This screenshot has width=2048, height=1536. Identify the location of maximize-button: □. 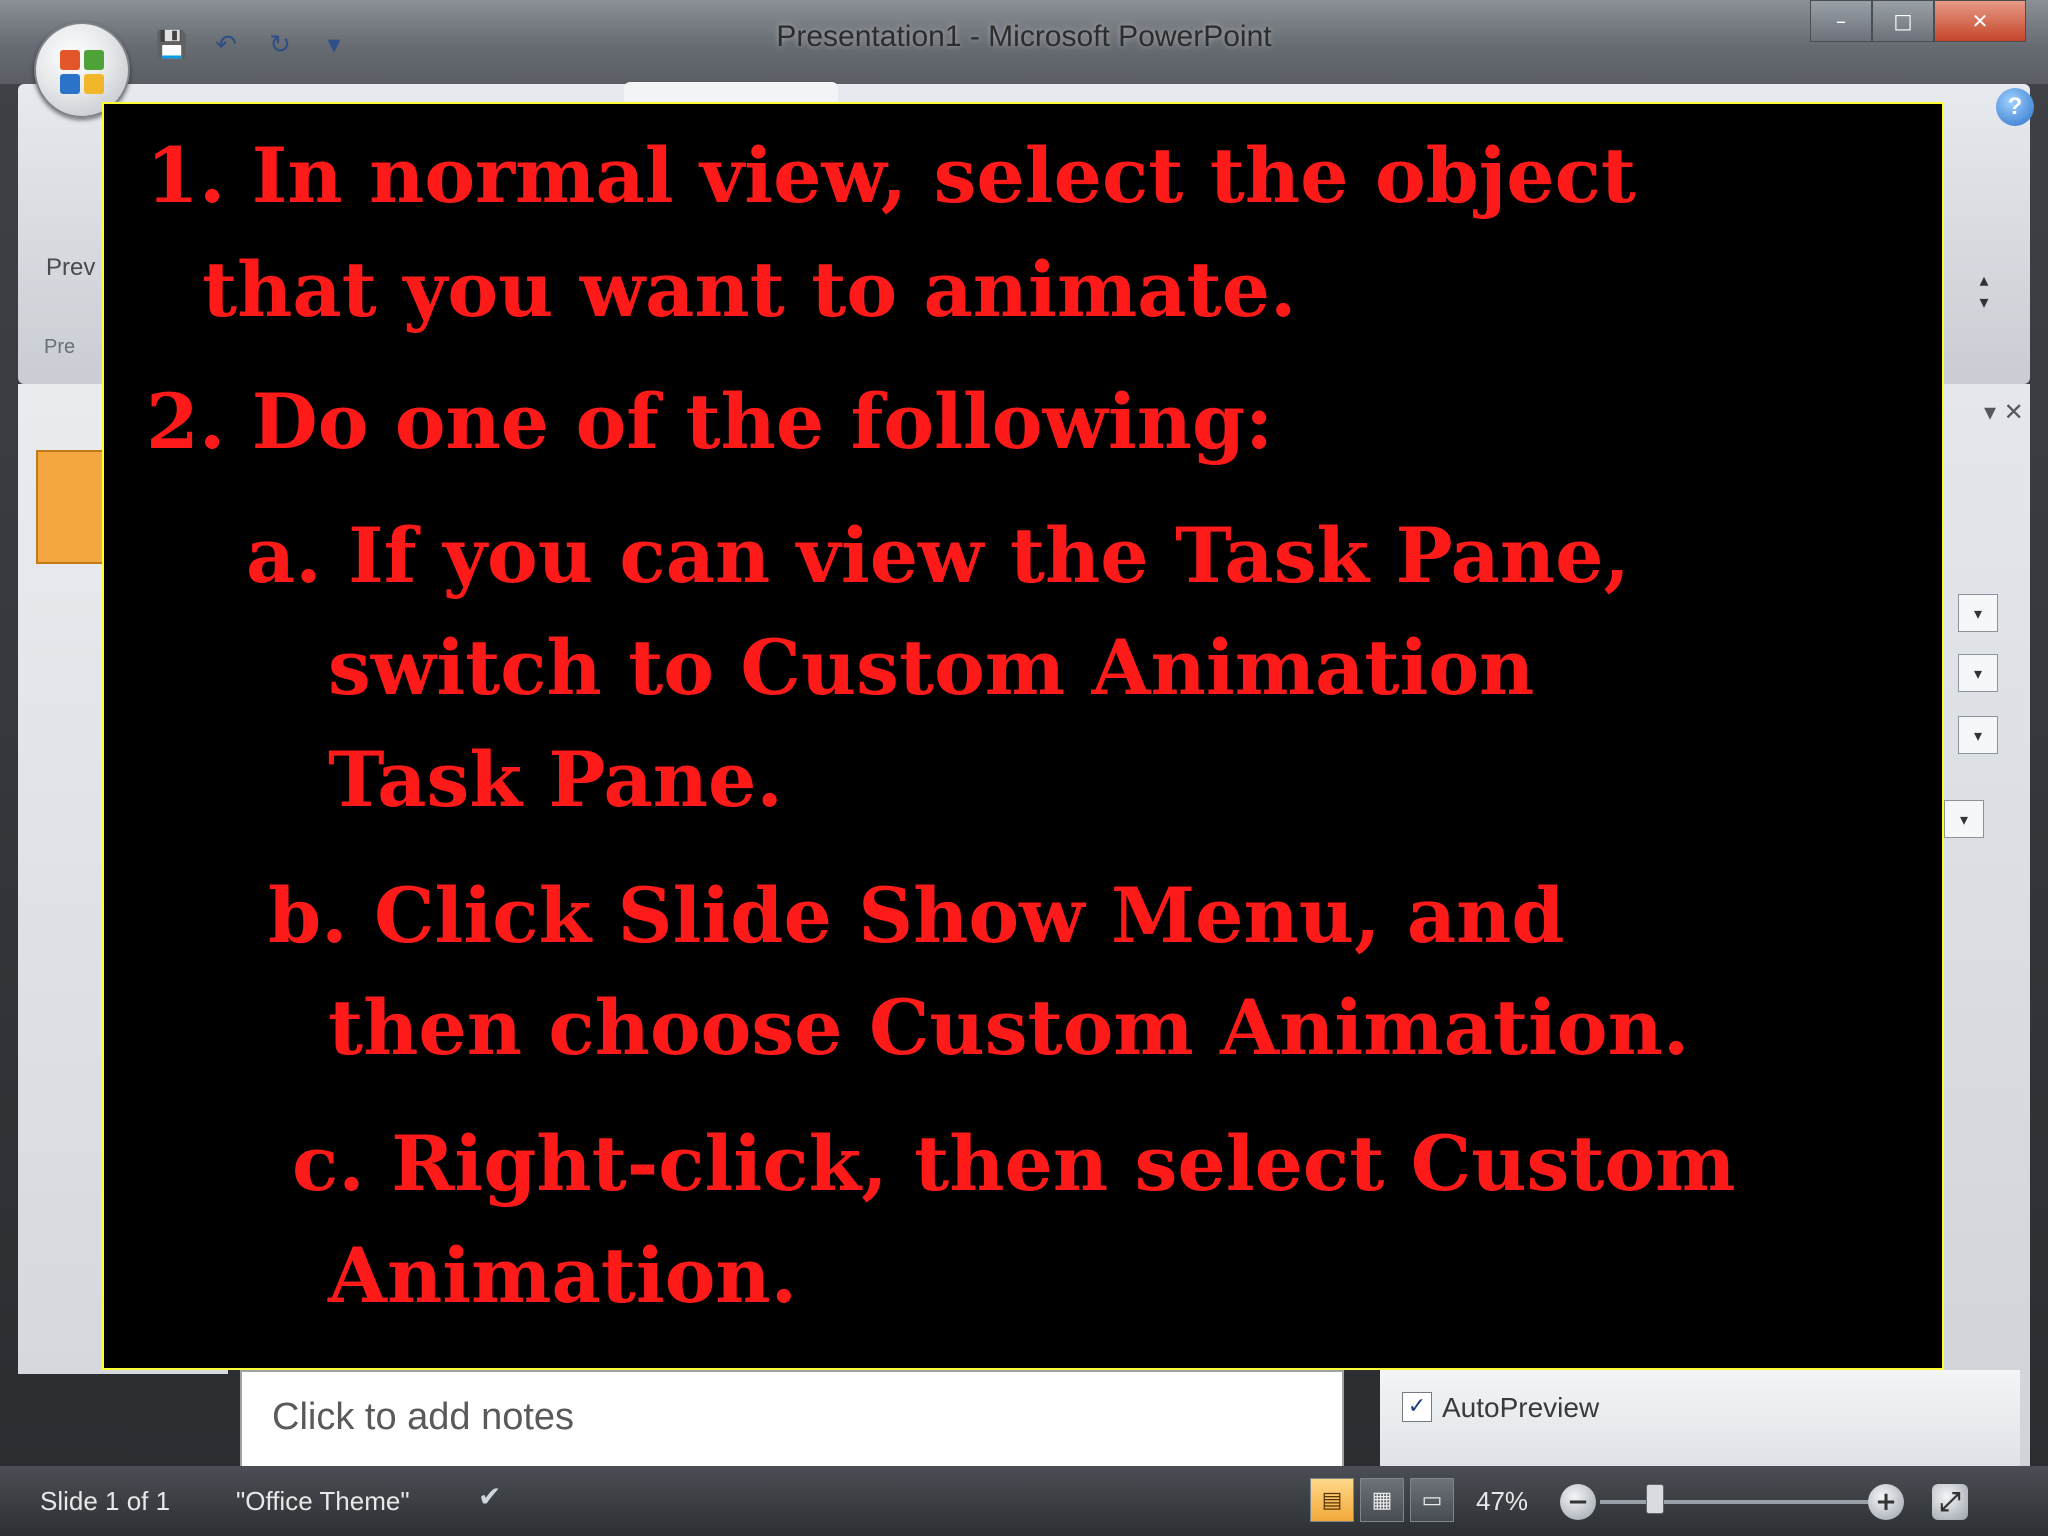
(1903, 21).